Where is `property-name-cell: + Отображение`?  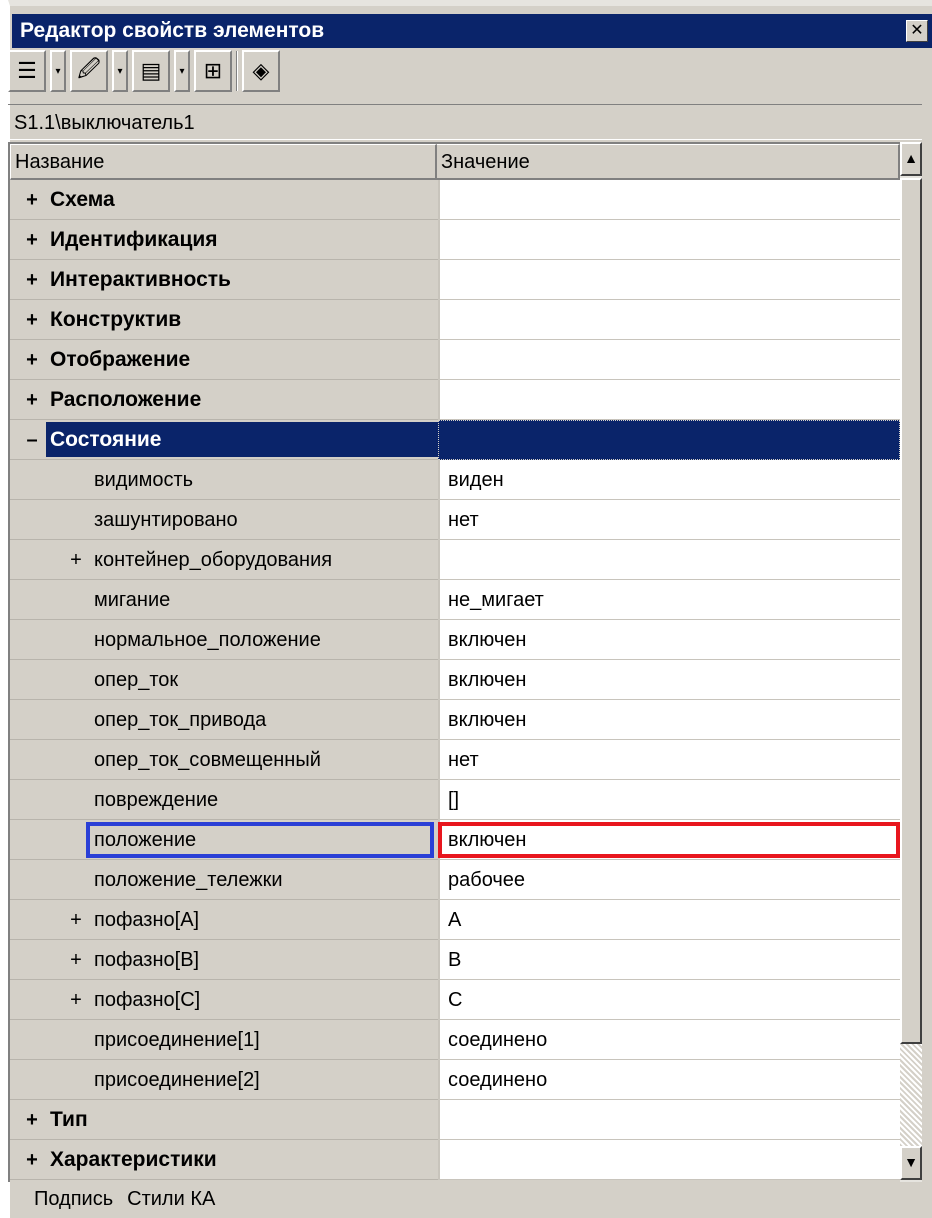 property-name-cell: + Отображение is located at coordinates (224, 360).